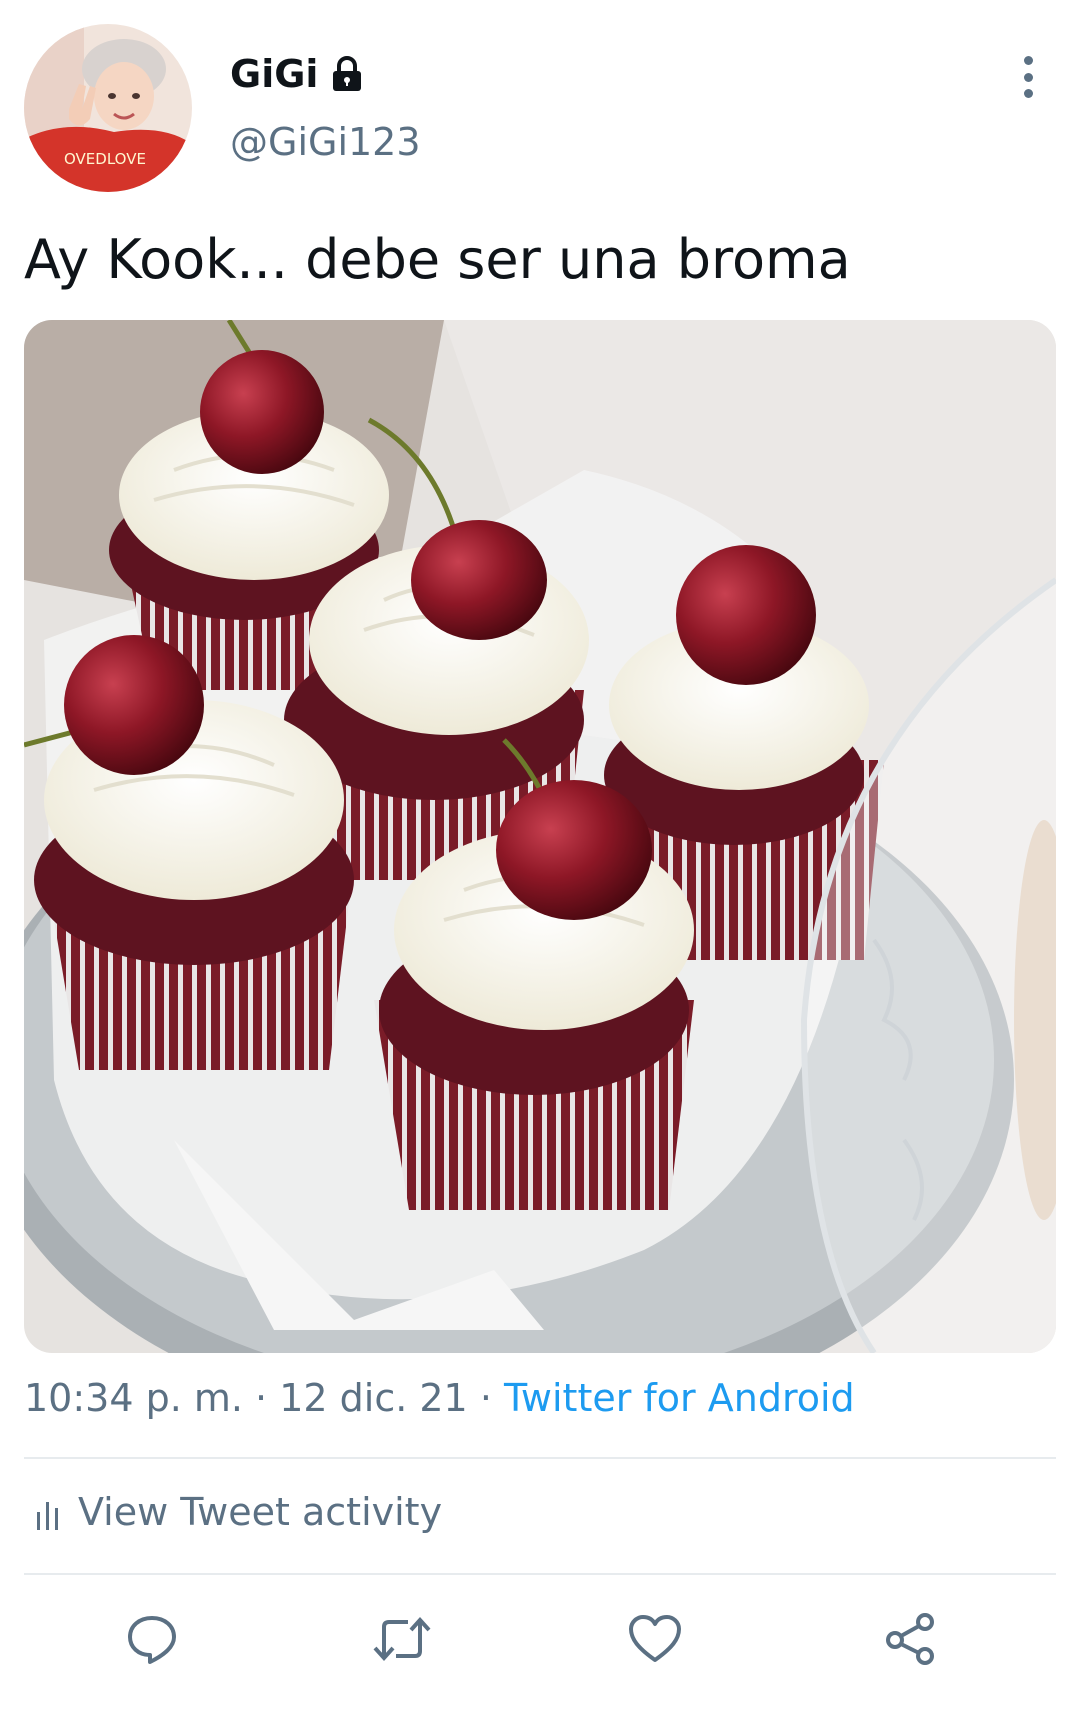  What do you see at coordinates (679, 1398) in the screenshot?
I see `tweet-source-link: Twitter for Android` at bounding box center [679, 1398].